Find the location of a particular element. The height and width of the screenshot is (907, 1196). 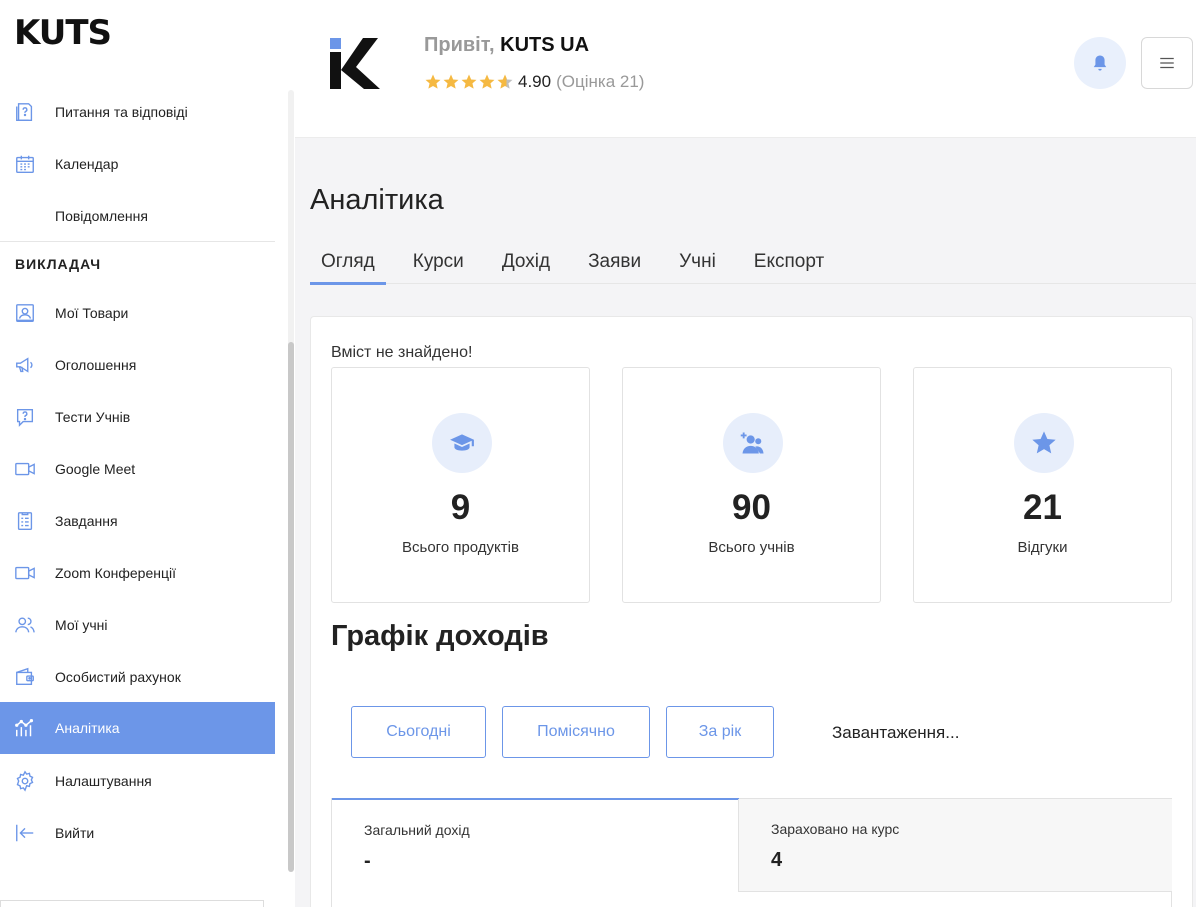

user-rating: 4.90 (Оцінка 21) is located at coordinates (534, 82).